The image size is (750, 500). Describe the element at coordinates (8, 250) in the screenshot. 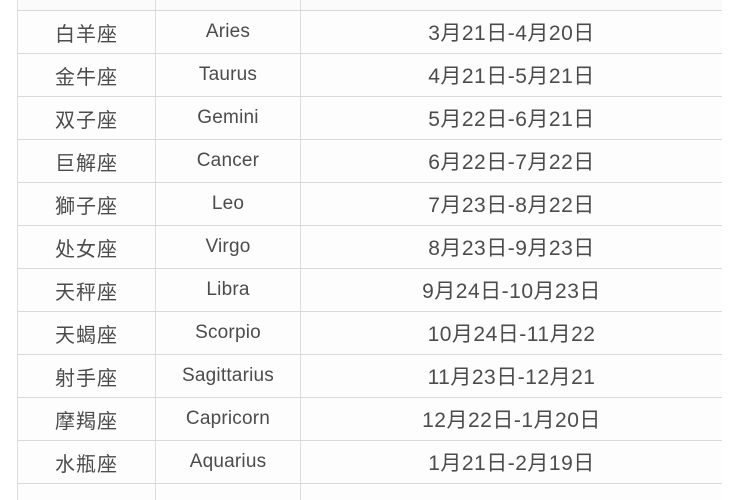

I see `left-margin` at that location.